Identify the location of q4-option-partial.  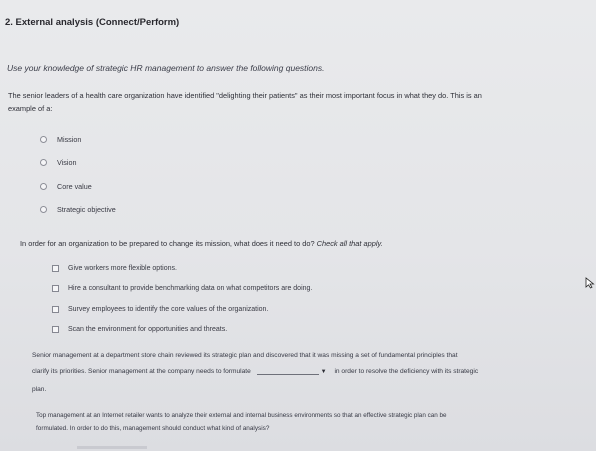
(107, 448).